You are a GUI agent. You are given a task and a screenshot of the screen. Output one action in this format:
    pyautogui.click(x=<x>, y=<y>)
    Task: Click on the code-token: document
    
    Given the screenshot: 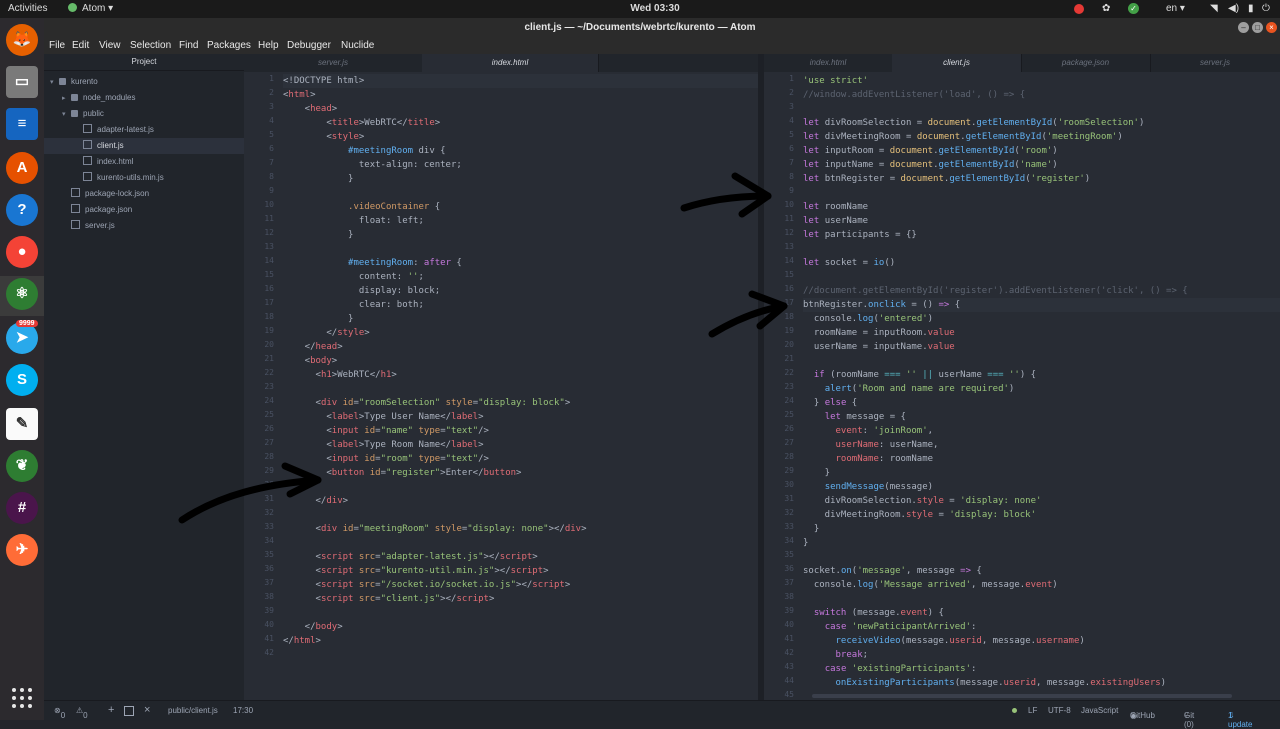 What is the action you would take?
    pyautogui.click(x=911, y=165)
    